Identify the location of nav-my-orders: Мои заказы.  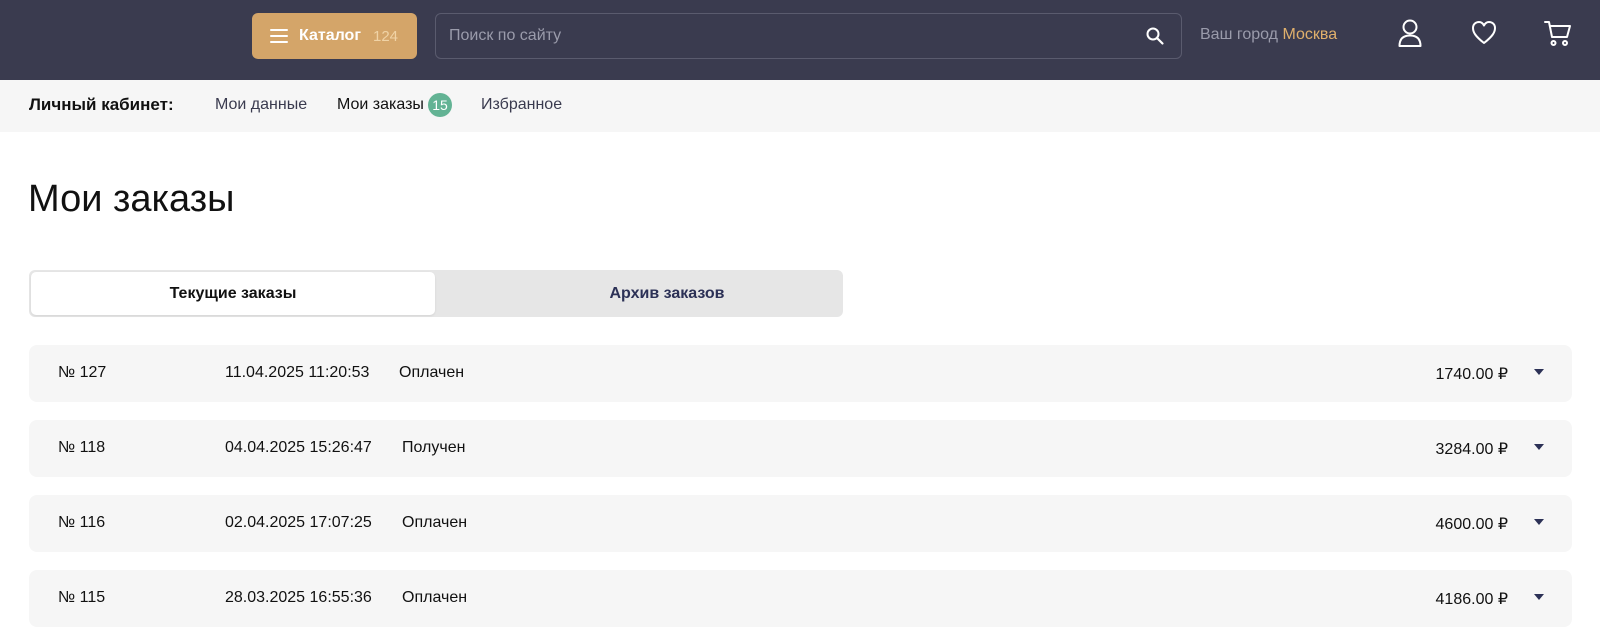
(380, 105).